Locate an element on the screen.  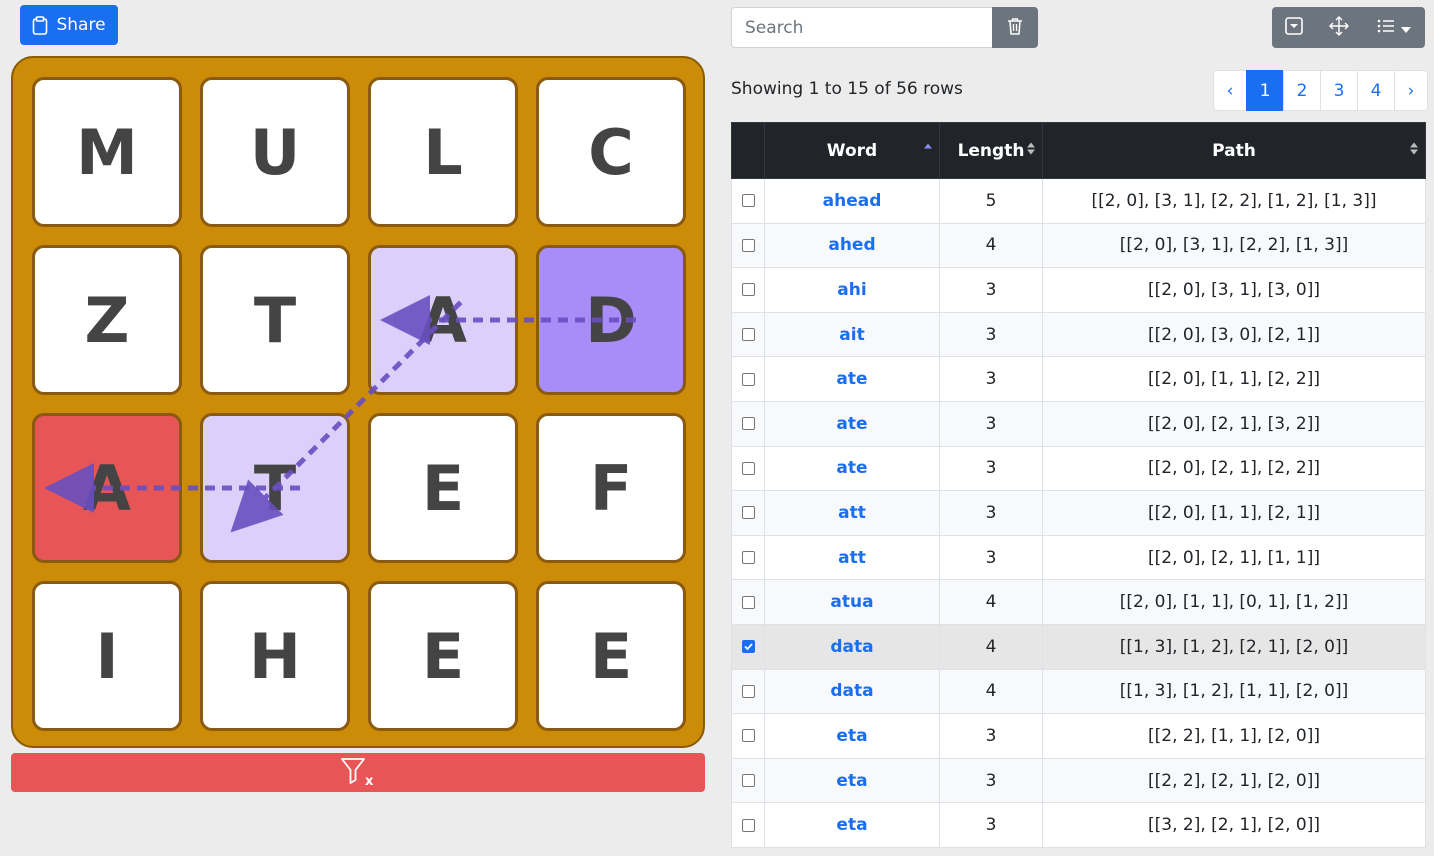
word-column-header: Word is located at coordinates (852, 150).